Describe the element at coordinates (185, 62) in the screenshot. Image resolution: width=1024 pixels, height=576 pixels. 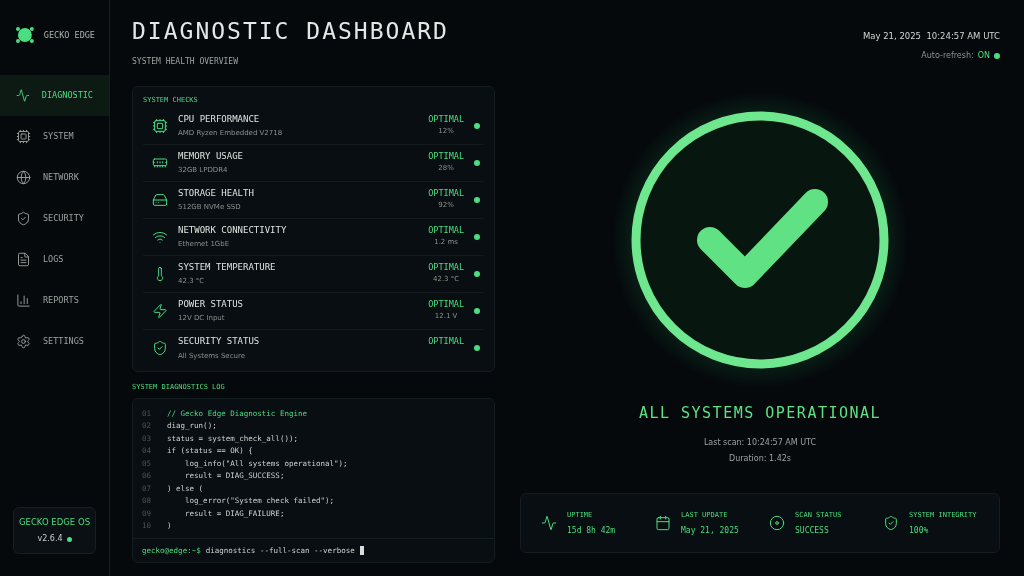
I see `page-subtitle: SYSTEM HEALTH OVERVIEW` at that location.